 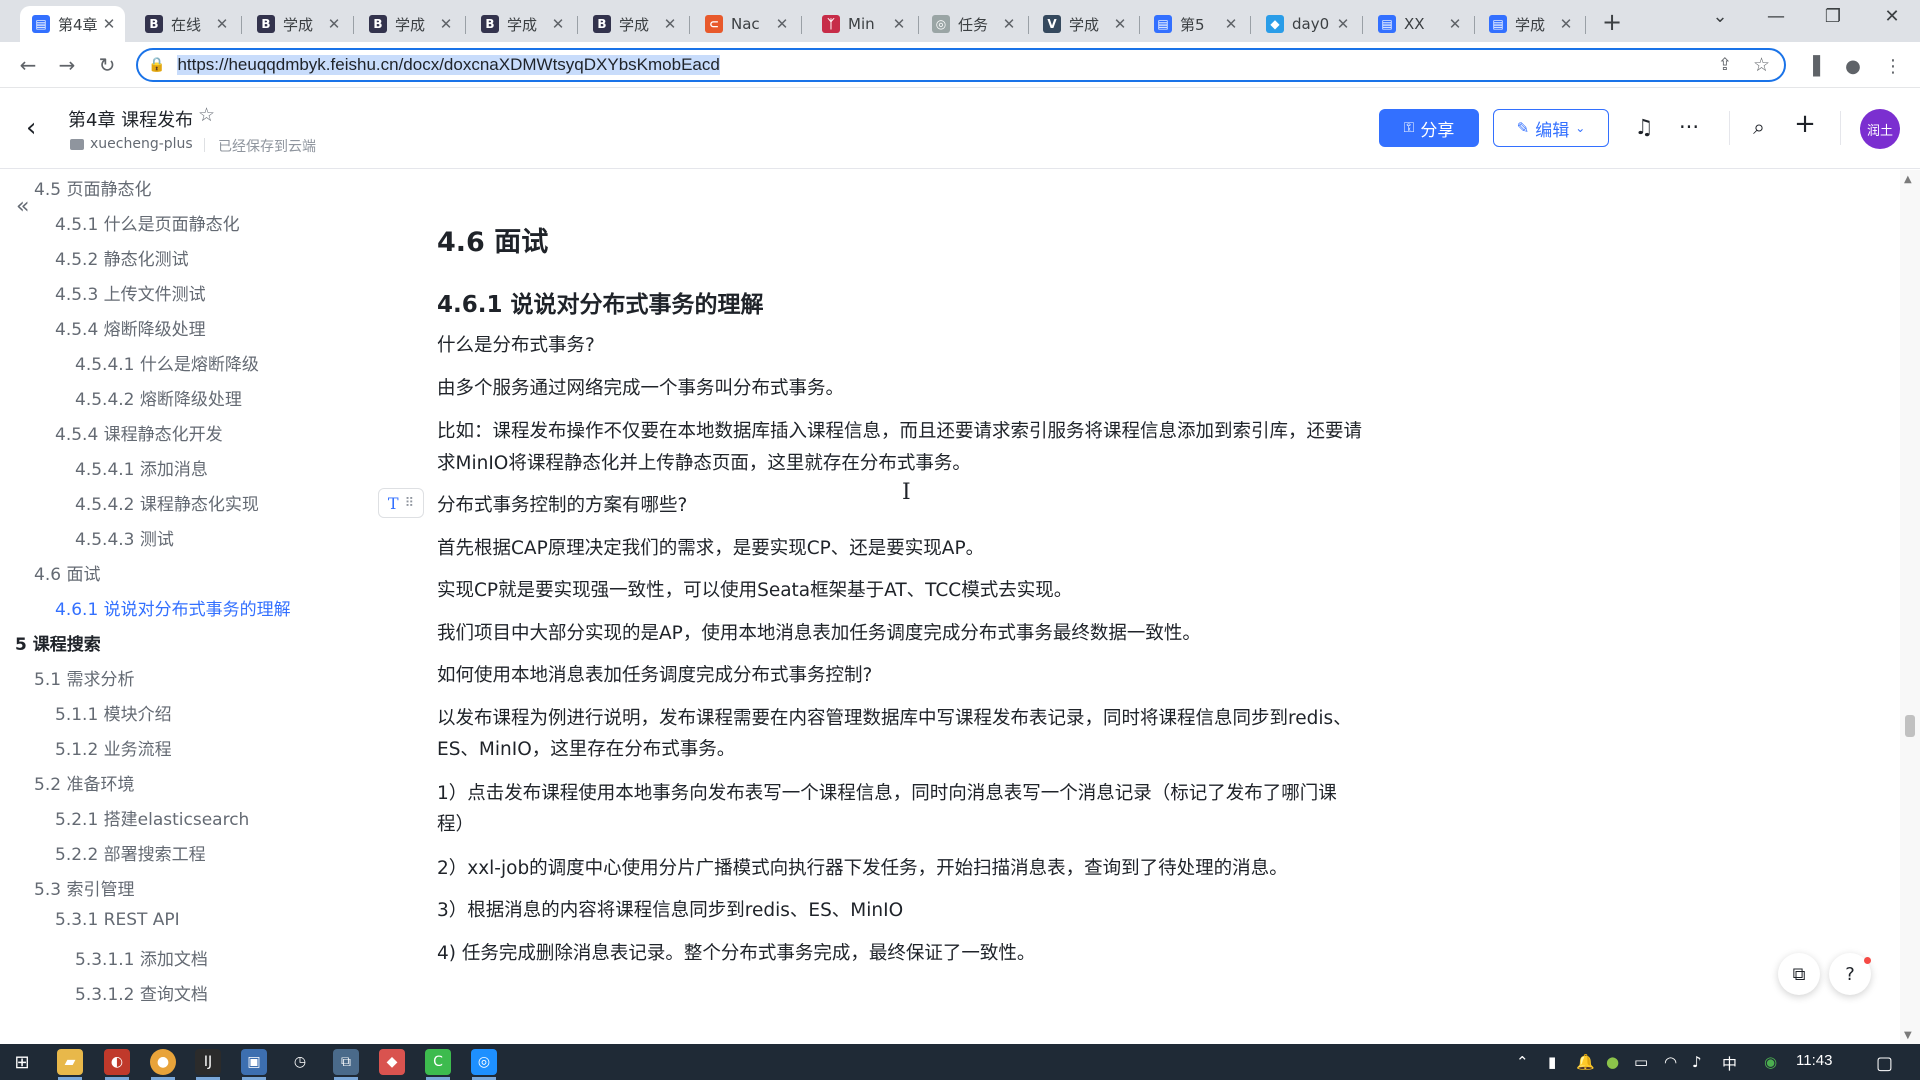 What do you see at coordinates (438, 1062) in the screenshot?
I see `notepad-icon: C` at bounding box center [438, 1062].